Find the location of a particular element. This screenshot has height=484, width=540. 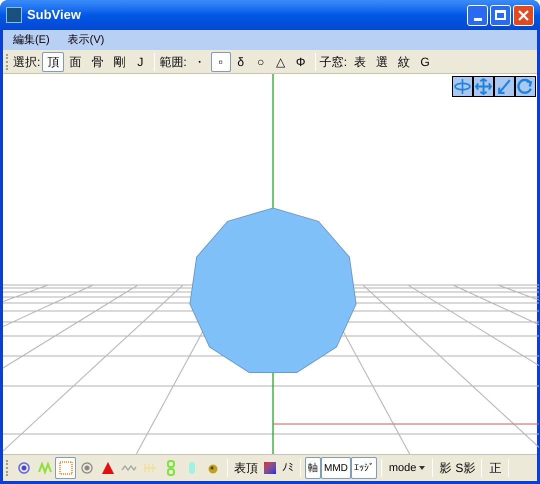

toolbar-button: G is located at coordinates (425, 62).